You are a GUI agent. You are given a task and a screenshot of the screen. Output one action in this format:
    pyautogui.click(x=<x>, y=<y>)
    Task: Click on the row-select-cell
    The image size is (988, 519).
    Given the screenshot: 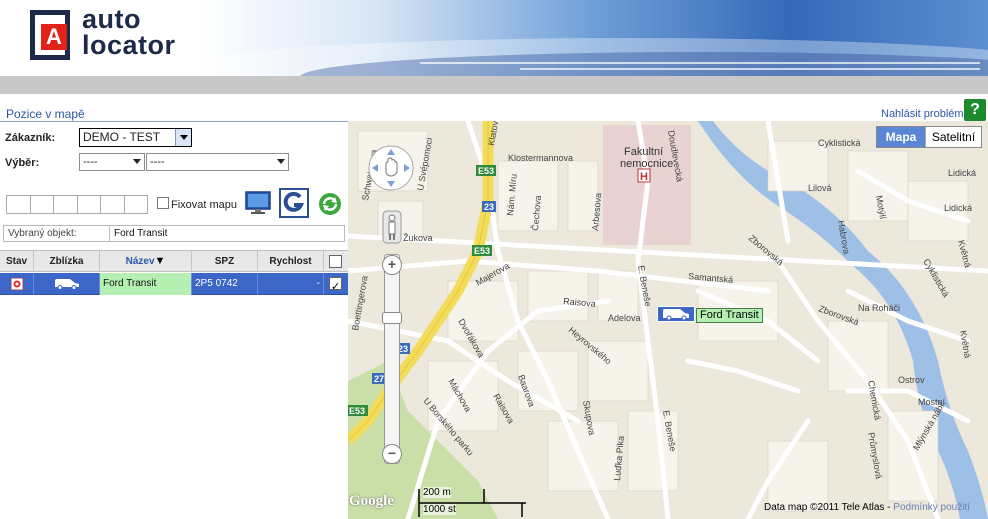 What is the action you would take?
    pyautogui.click(x=336, y=285)
    